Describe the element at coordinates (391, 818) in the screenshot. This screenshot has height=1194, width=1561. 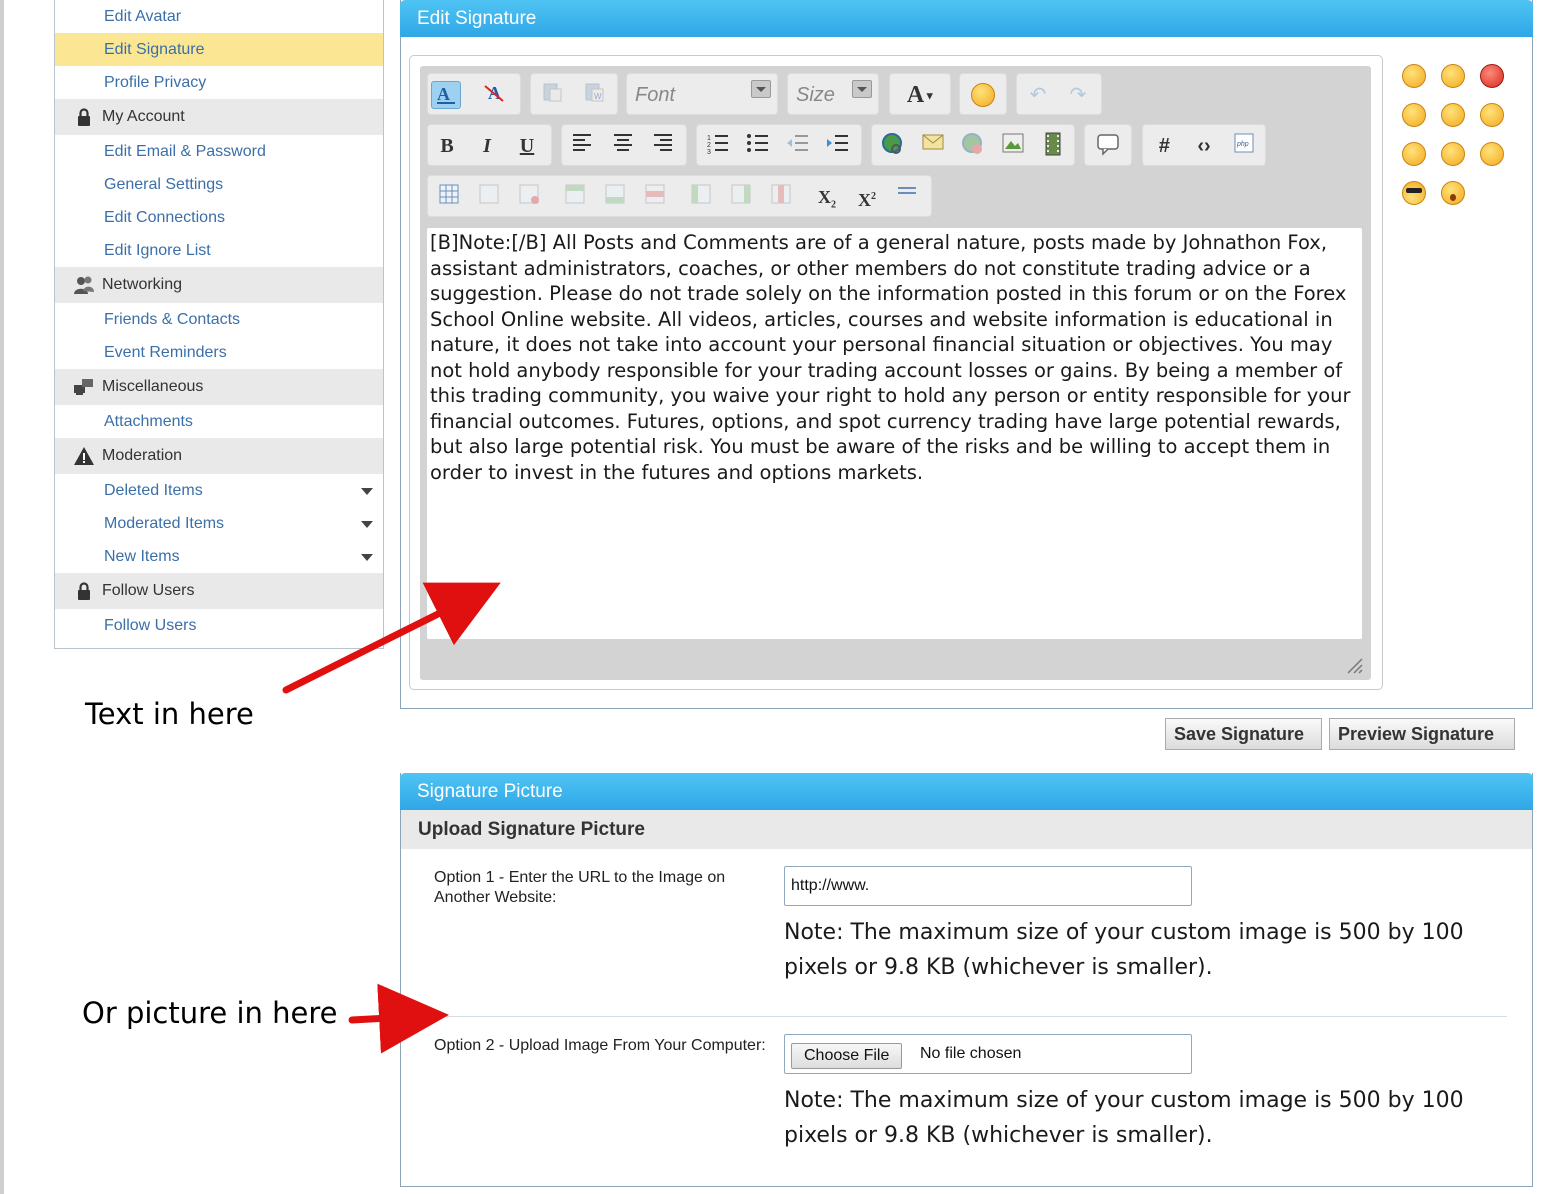
I see `annotation-arrows` at that location.